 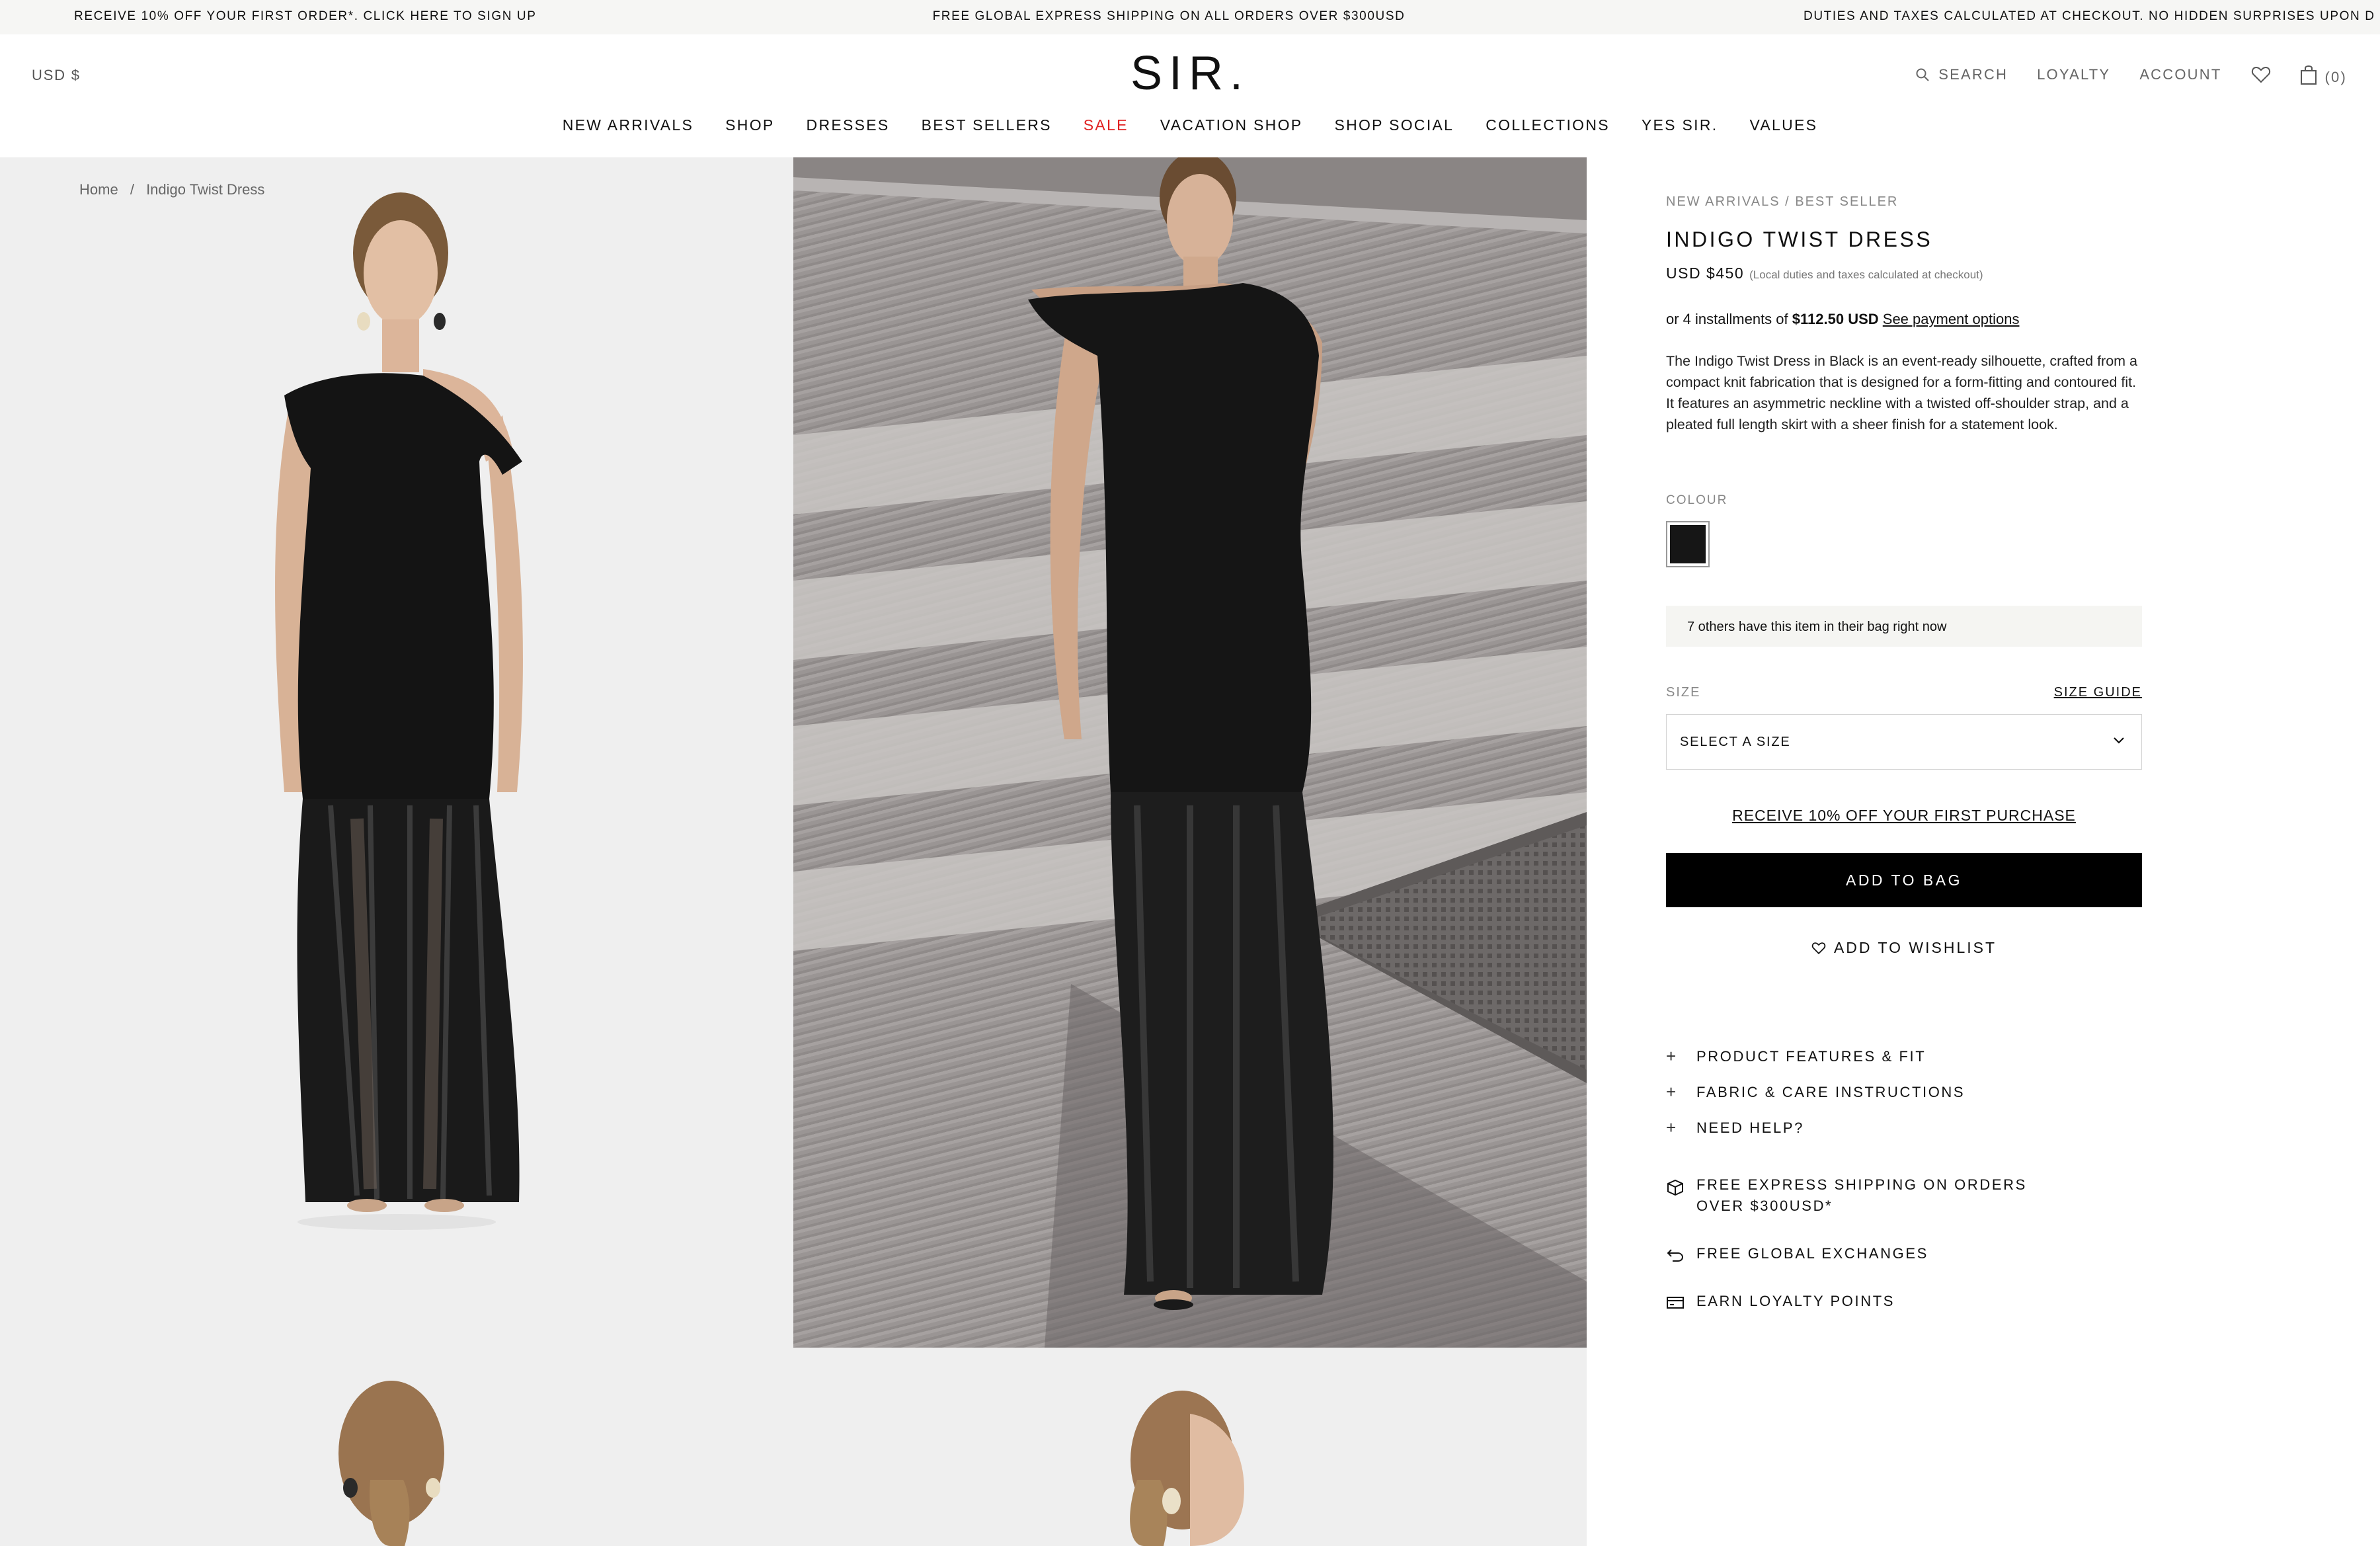 What do you see at coordinates (1904, 742) in the screenshot?
I see `size-select: SELECT A SIZE` at bounding box center [1904, 742].